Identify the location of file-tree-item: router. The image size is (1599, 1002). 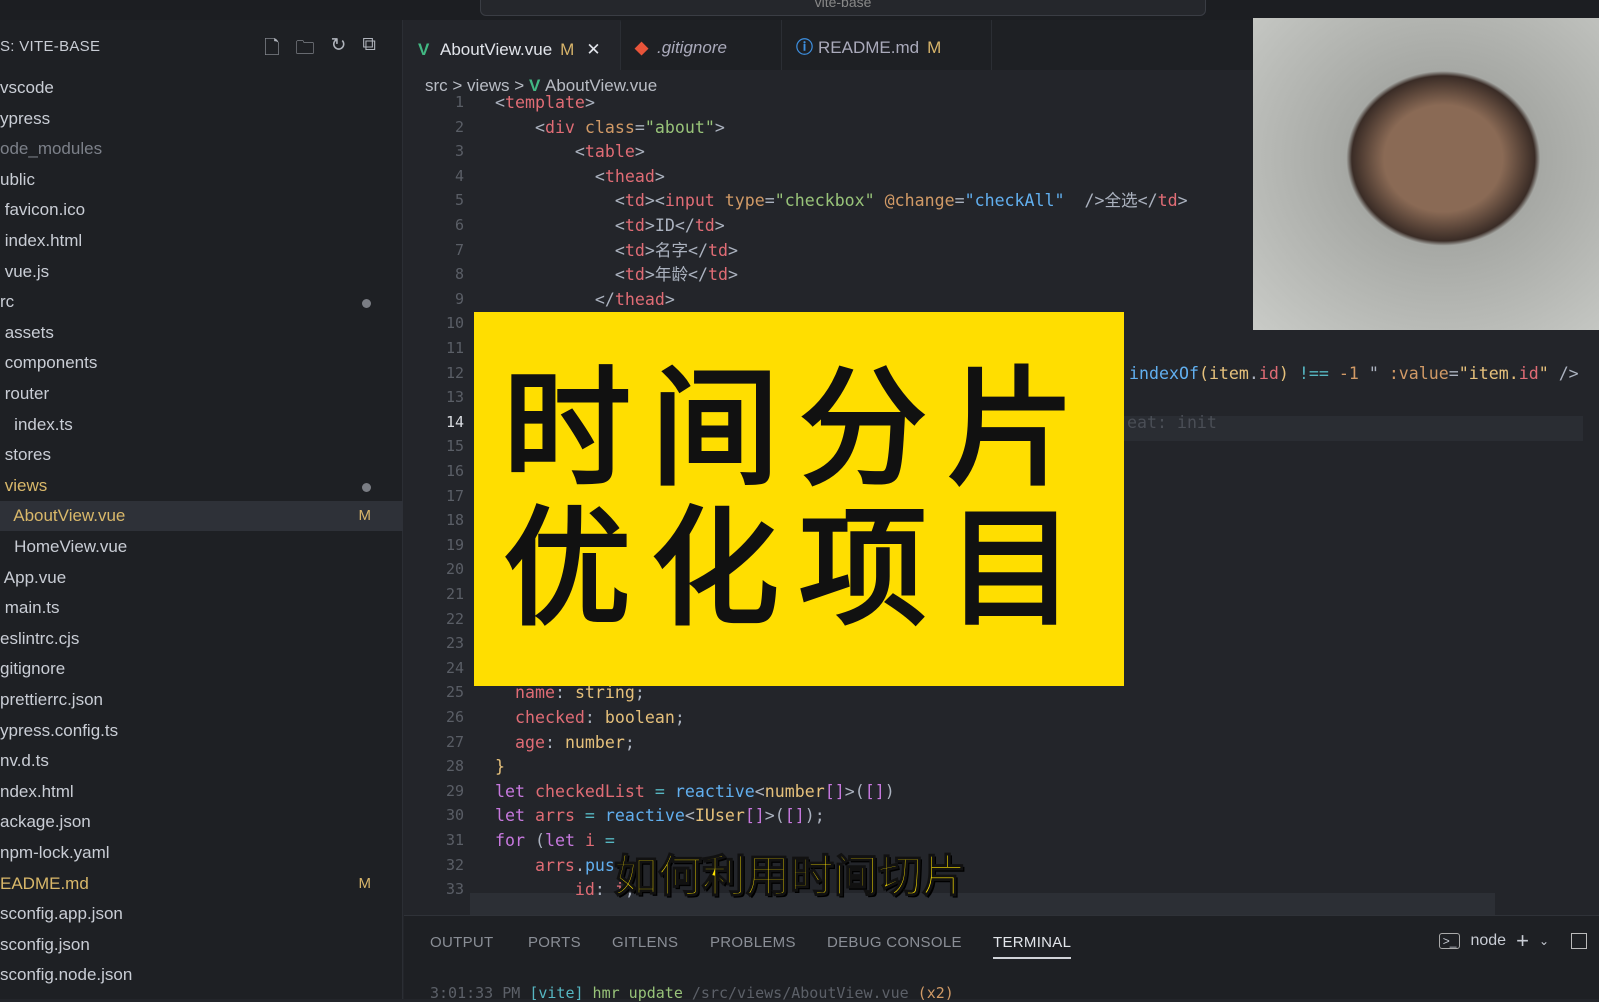
(201, 394).